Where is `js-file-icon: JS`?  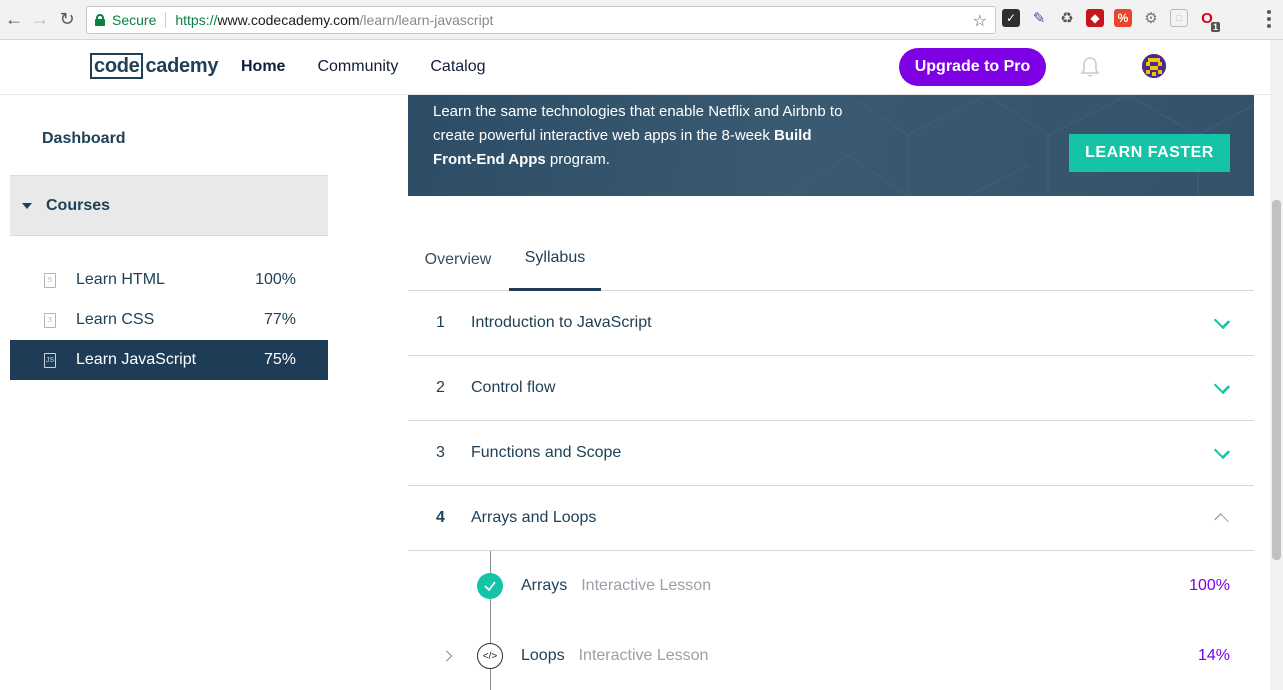 js-file-icon: JS is located at coordinates (50, 360).